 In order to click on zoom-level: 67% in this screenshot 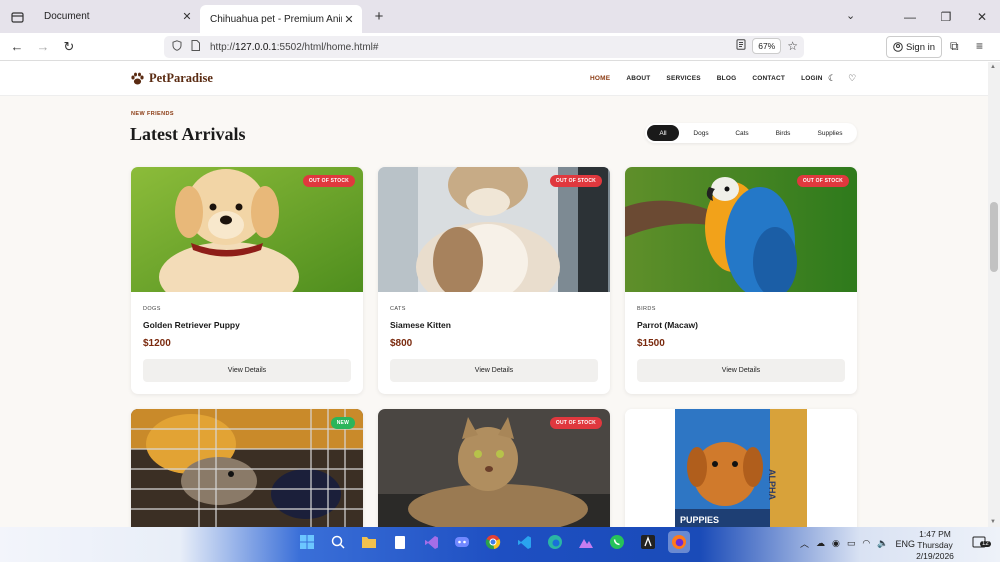, I will do `click(767, 46)`.